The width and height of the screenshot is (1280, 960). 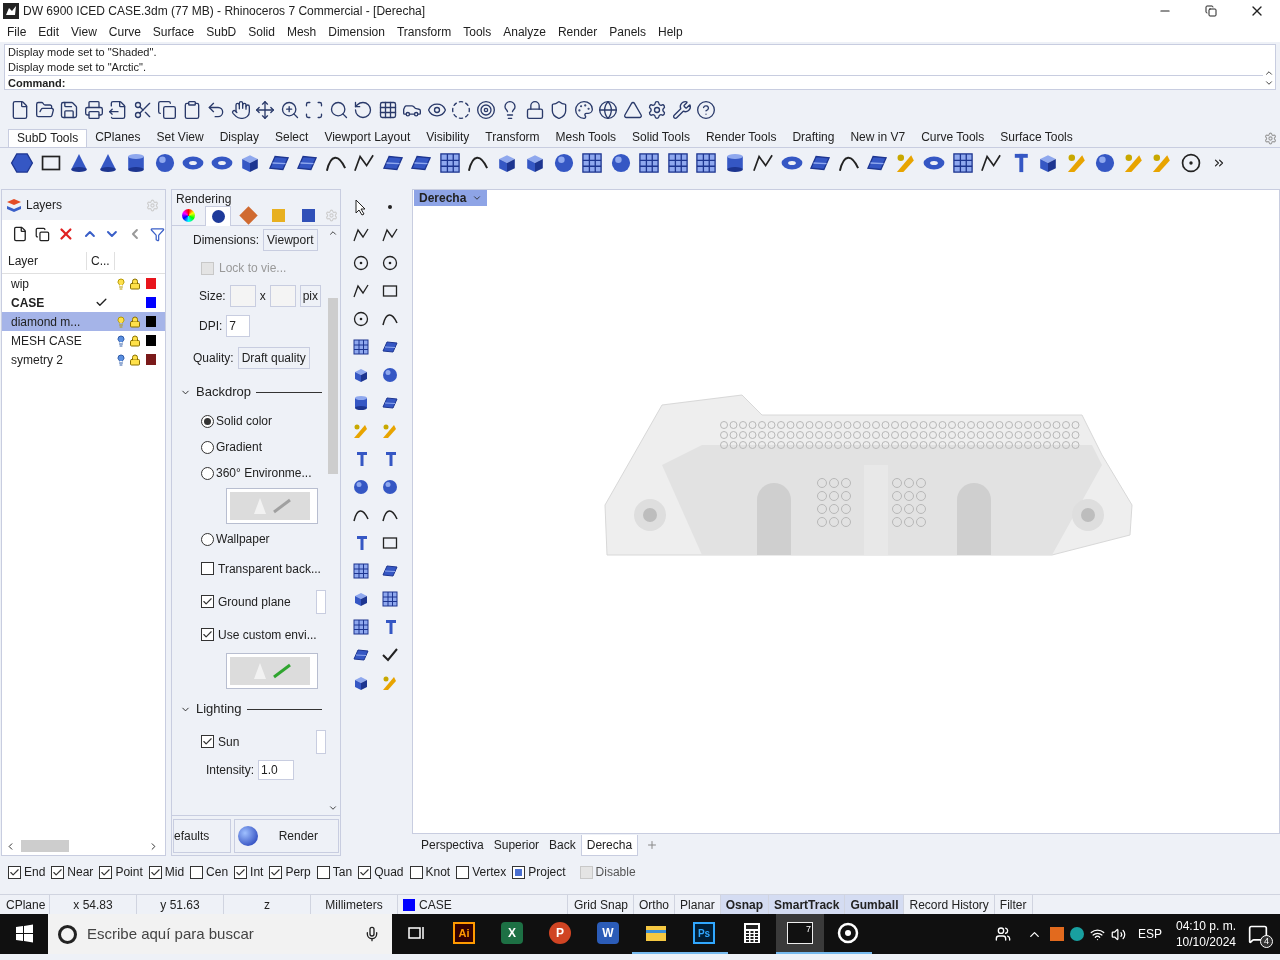 I want to click on menu-item: Transform, so click(x=424, y=32).